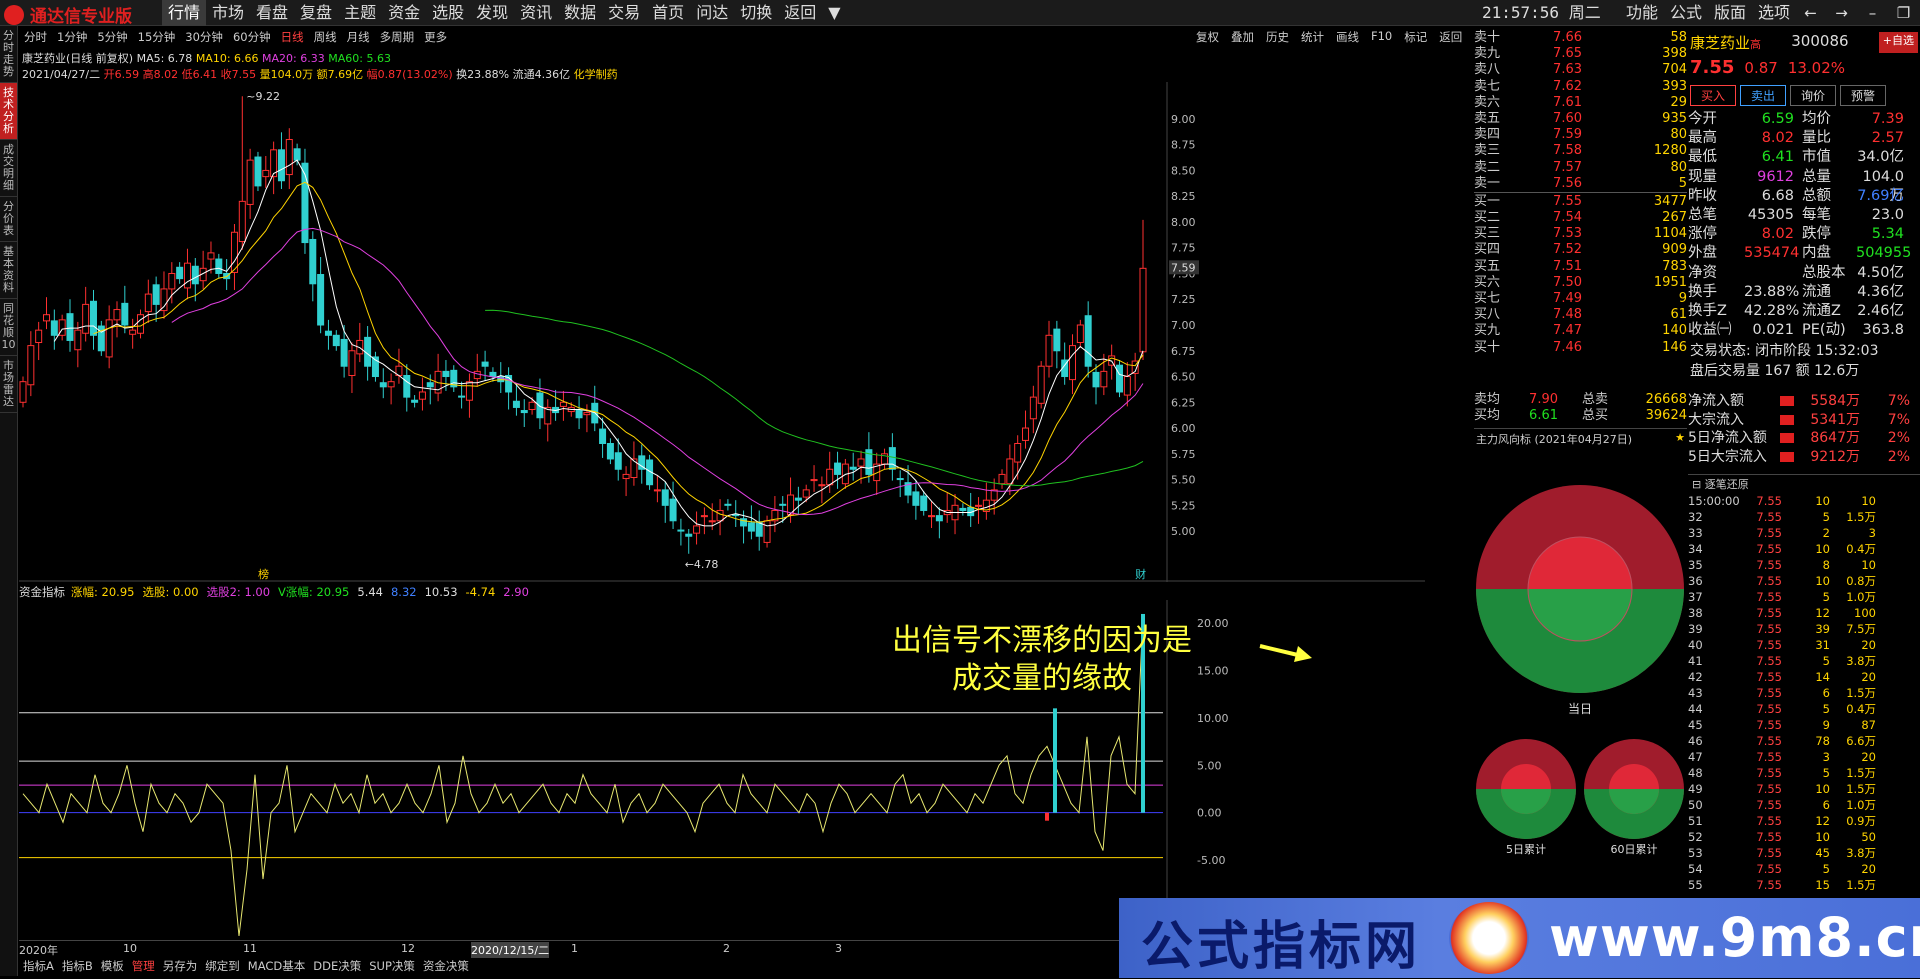  What do you see at coordinates (112, 966) in the screenshot?
I see `indicator-tab: 模板` at bounding box center [112, 966].